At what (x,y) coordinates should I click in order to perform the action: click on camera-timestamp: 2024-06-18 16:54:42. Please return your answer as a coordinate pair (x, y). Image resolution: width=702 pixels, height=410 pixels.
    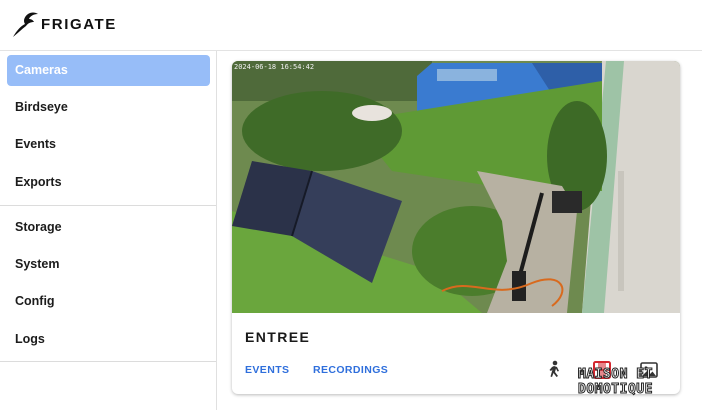
    Looking at the image, I should click on (274, 67).